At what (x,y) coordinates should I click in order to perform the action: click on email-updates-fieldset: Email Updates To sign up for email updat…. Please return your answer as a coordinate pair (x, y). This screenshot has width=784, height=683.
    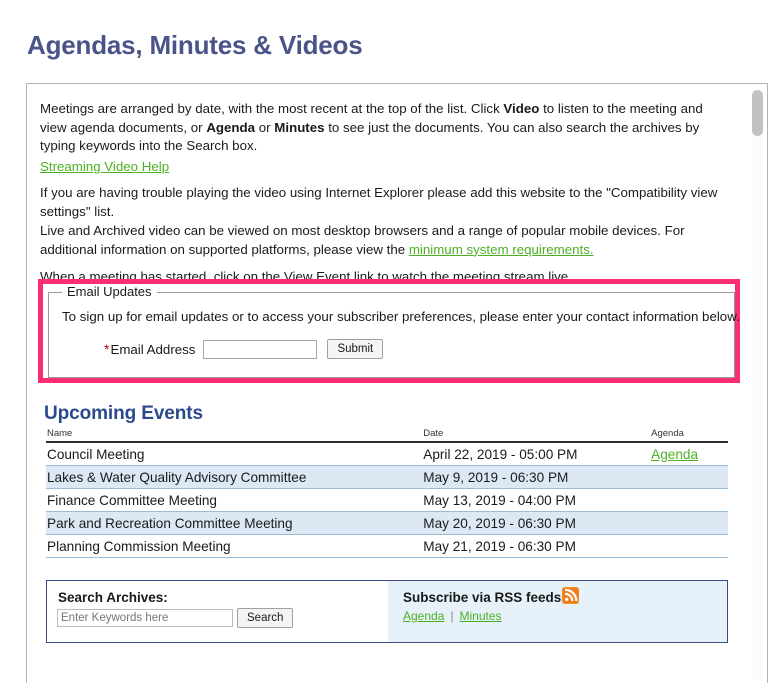
    Looking at the image, I should click on (394, 331).